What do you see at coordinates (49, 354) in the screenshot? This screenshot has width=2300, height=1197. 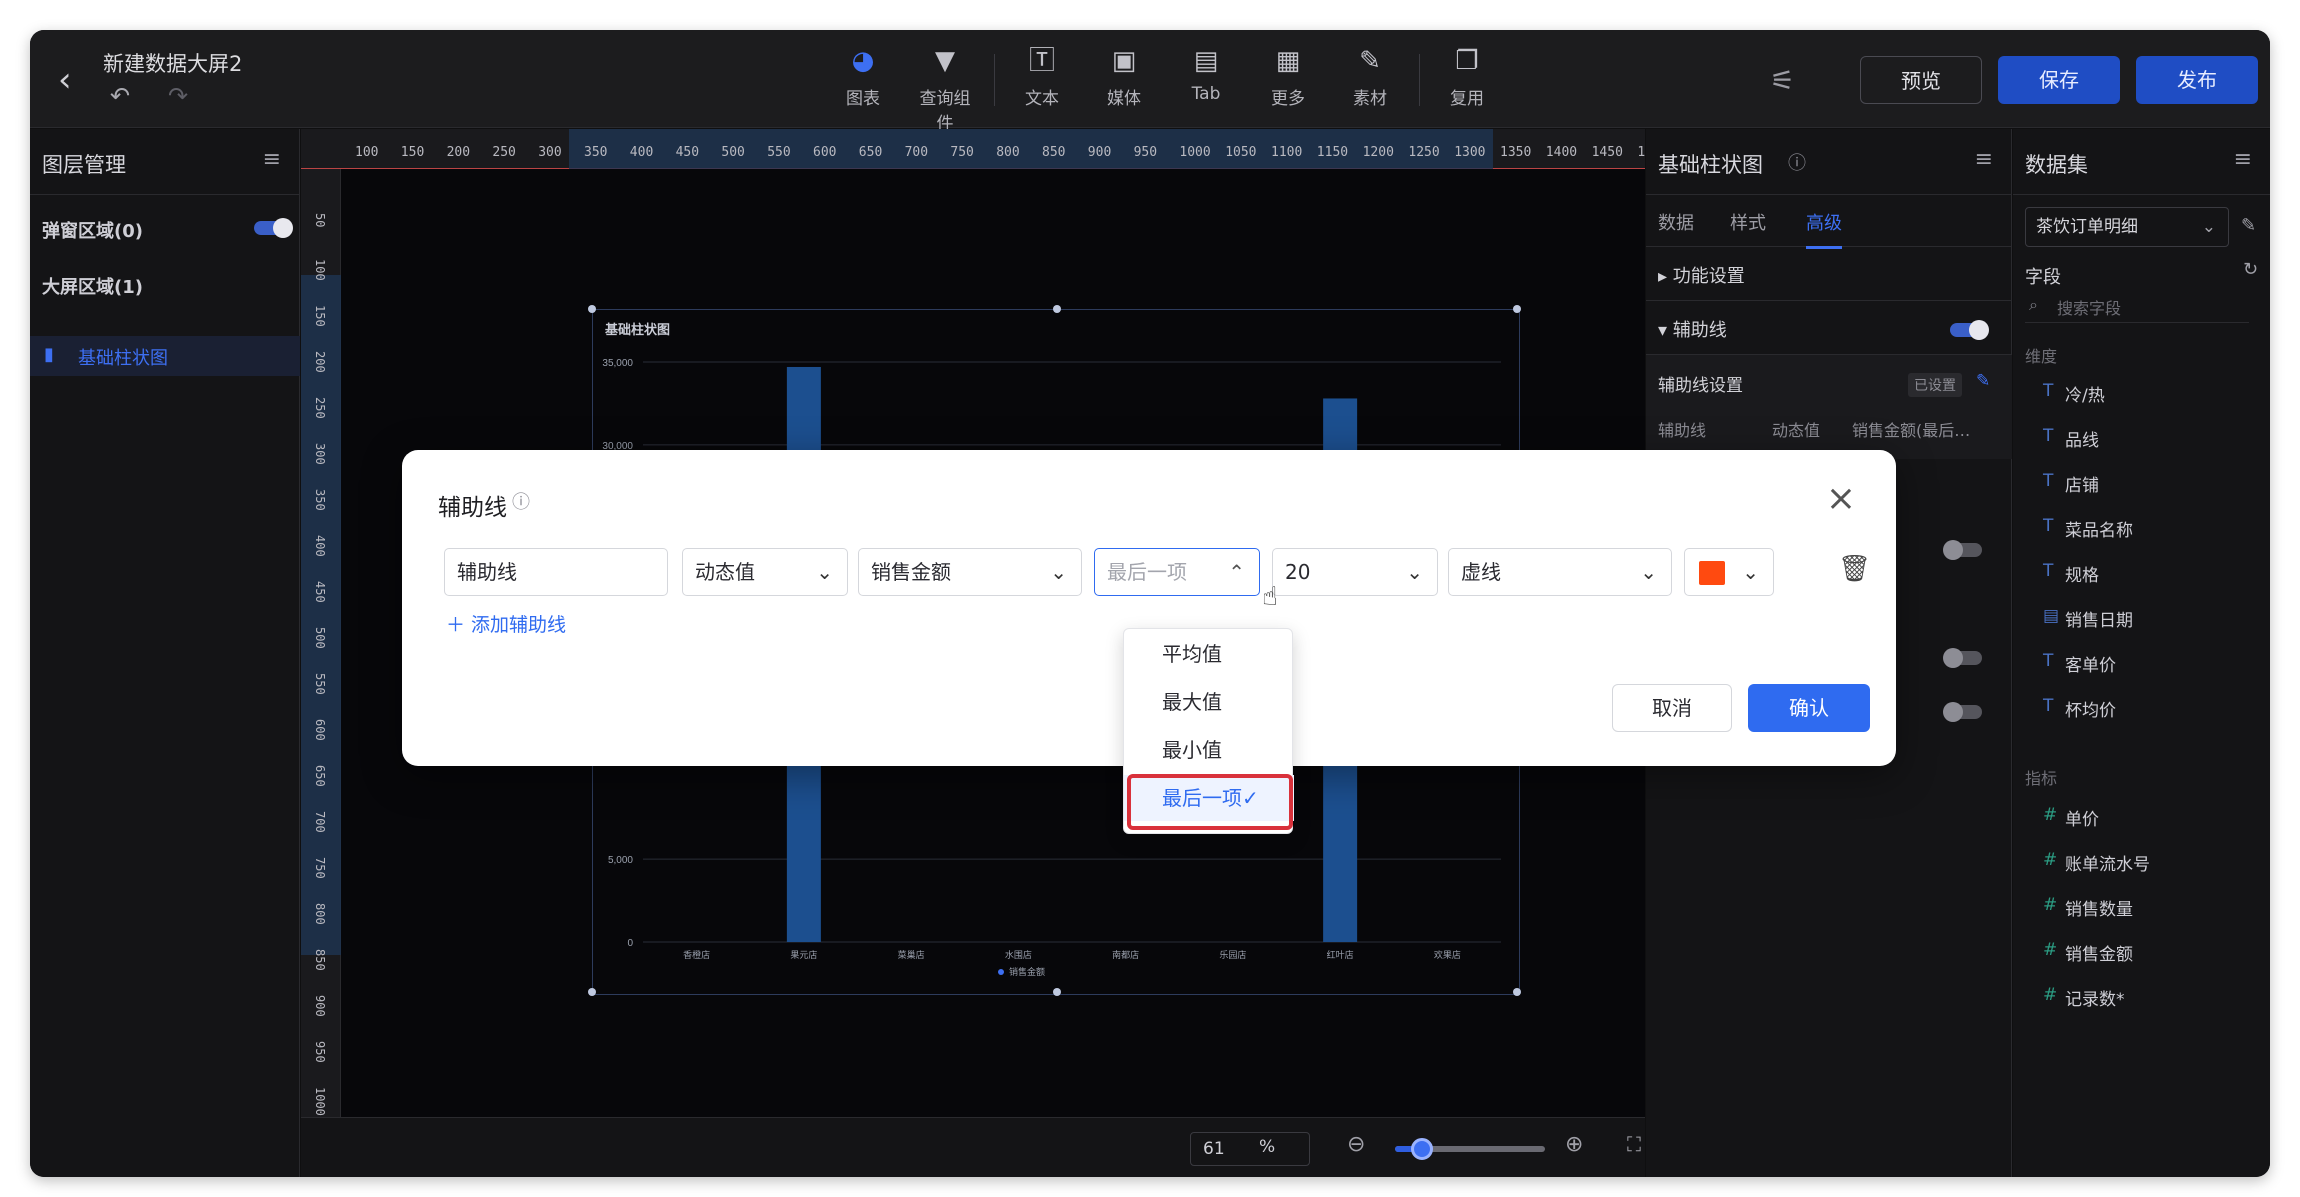 I see `bar-chart-icon: ▮` at bounding box center [49, 354].